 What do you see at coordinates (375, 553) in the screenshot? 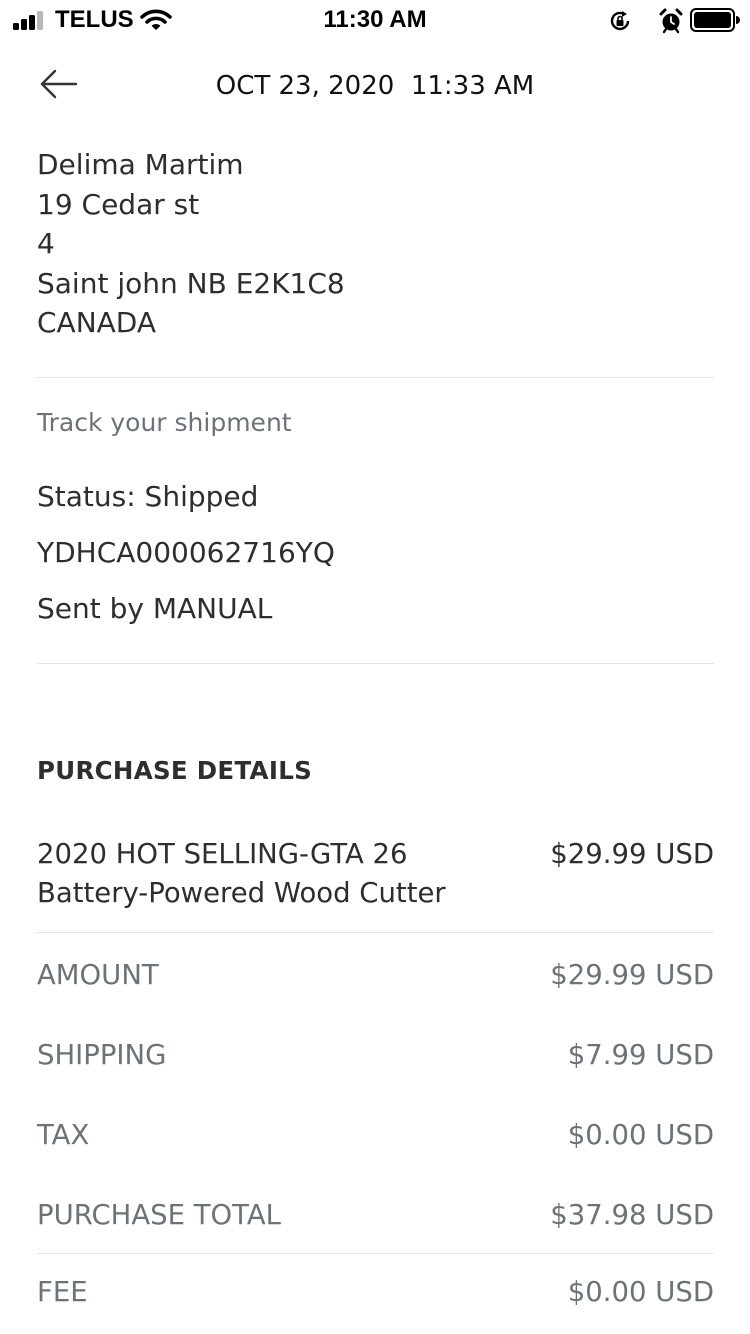
I see `tracking-number: YDHCA000062716YQ` at bounding box center [375, 553].